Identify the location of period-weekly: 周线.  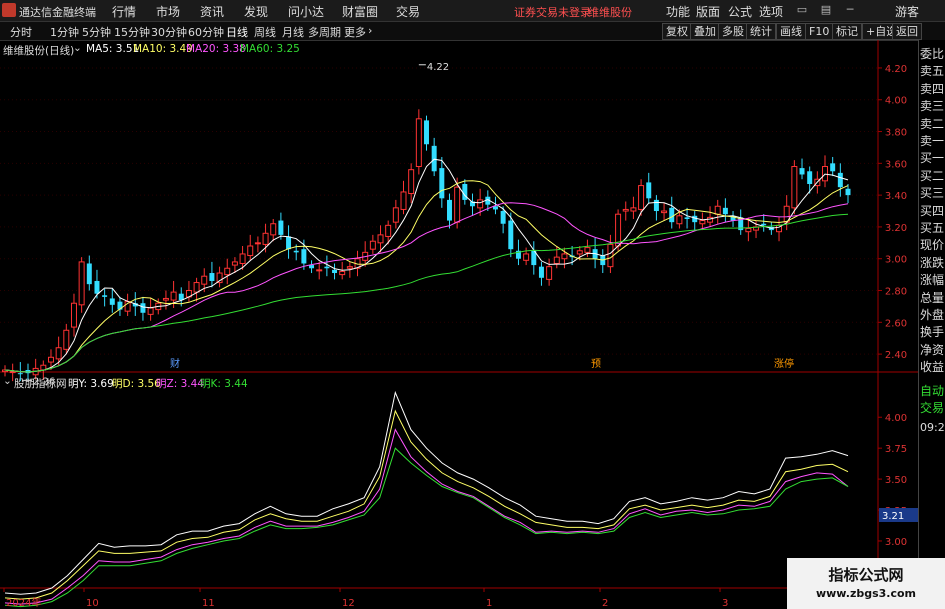
(265, 32).